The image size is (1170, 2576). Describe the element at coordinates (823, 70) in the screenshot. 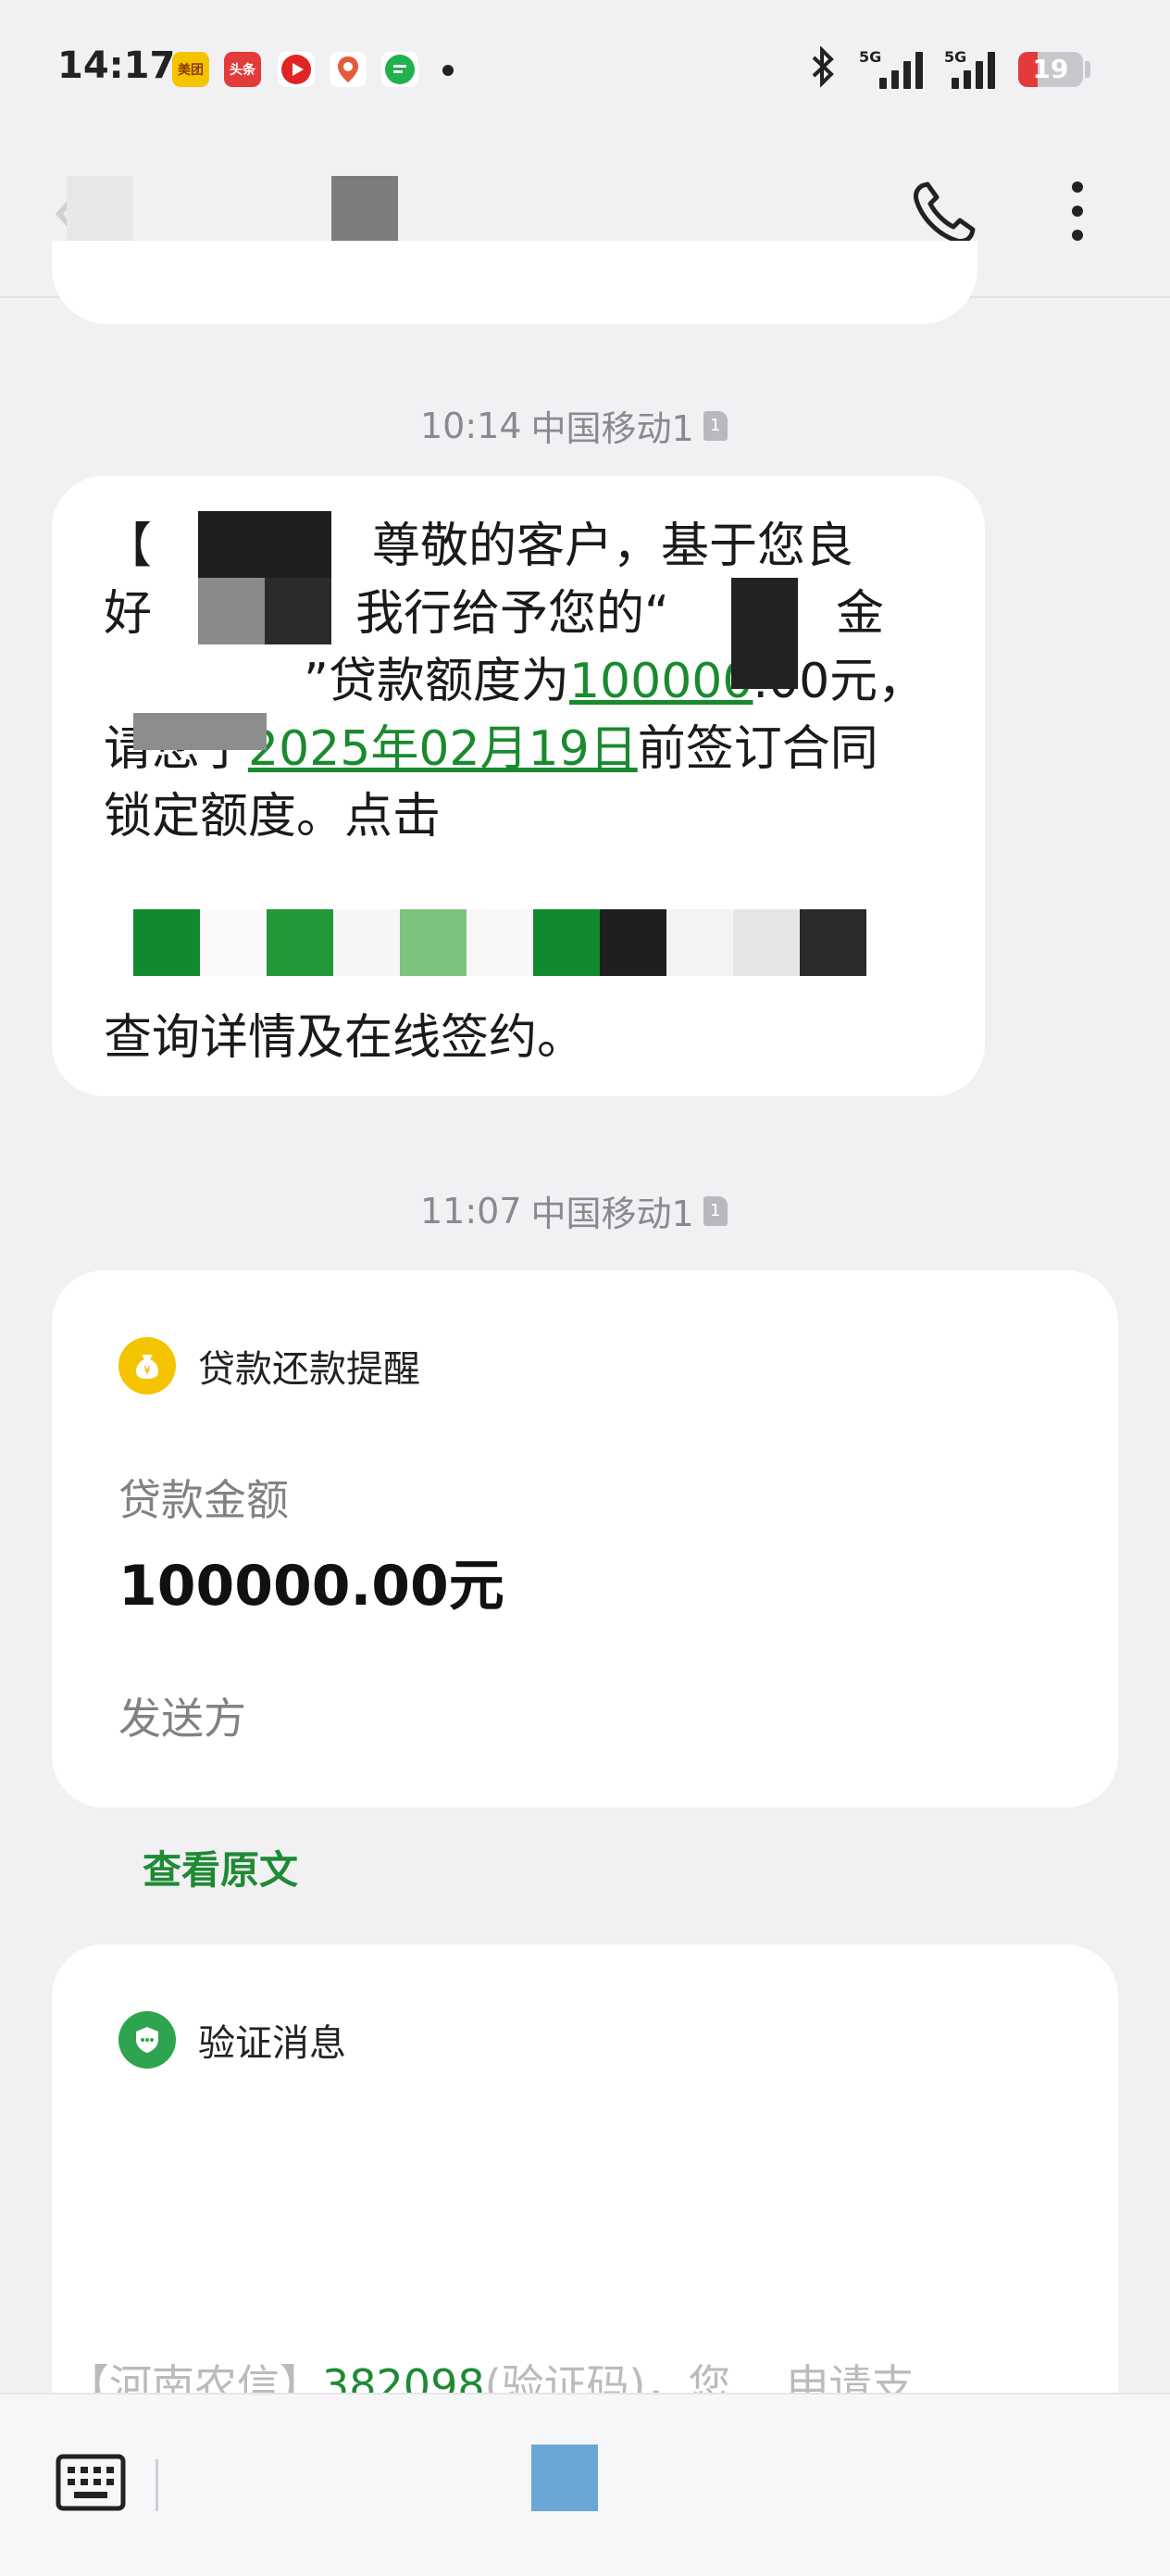

I see `bluetooth-icon` at that location.